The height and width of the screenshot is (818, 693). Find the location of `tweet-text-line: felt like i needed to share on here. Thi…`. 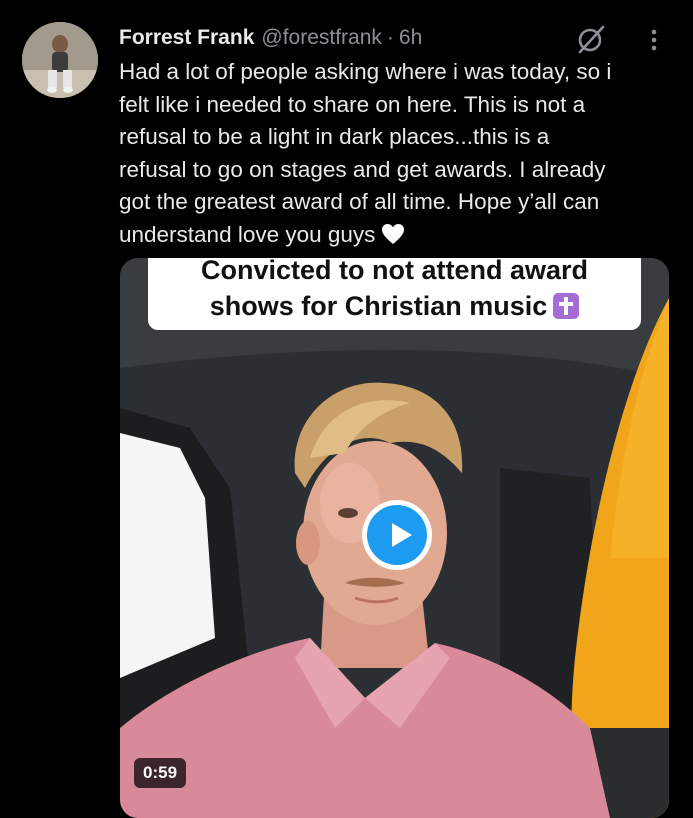

tweet-text-line: felt like i needed to share on here. Thi… is located at coordinates (352, 104).